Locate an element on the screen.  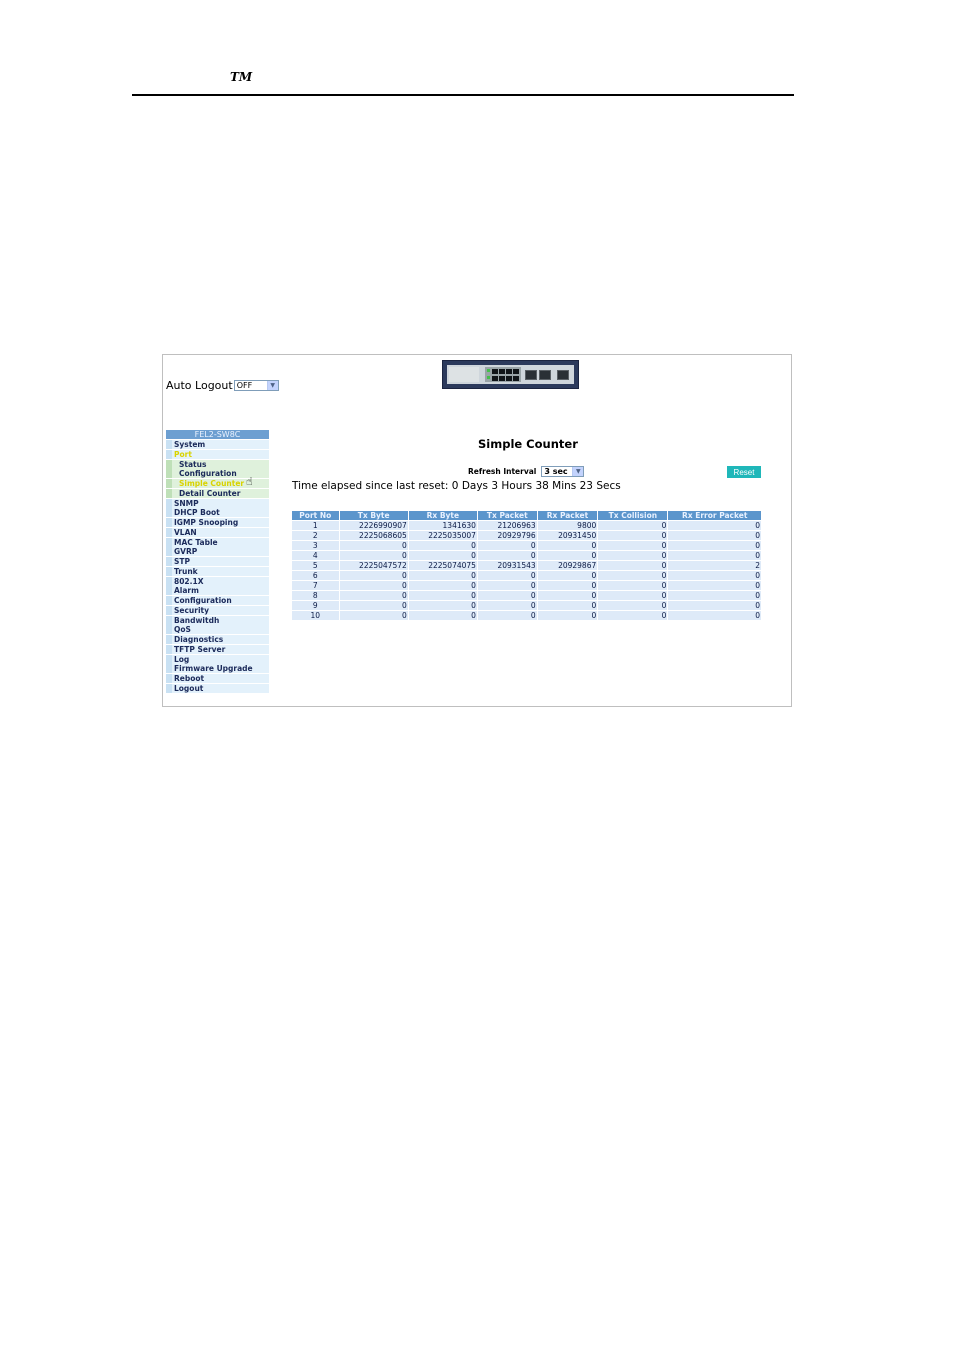
table-row: 6000000 is located at coordinates (526, 575).